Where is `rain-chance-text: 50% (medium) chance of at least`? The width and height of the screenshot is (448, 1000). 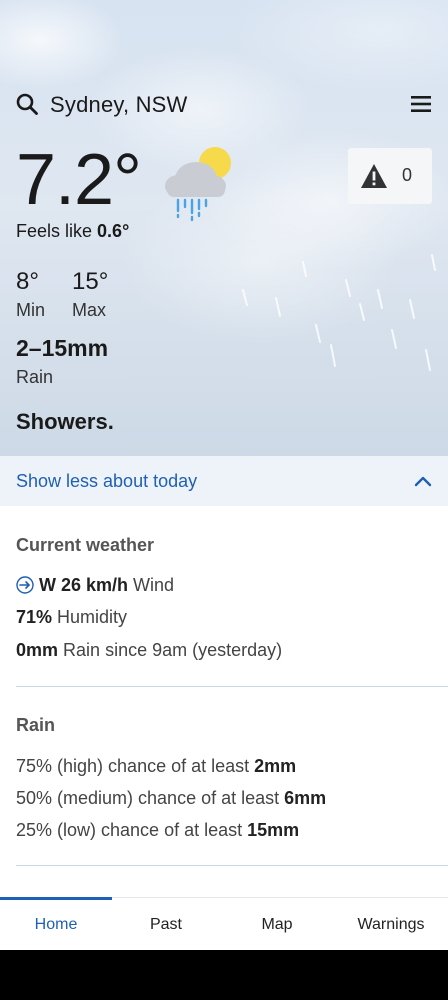
rain-chance-text: 50% (medium) chance of at least is located at coordinates (148, 798).